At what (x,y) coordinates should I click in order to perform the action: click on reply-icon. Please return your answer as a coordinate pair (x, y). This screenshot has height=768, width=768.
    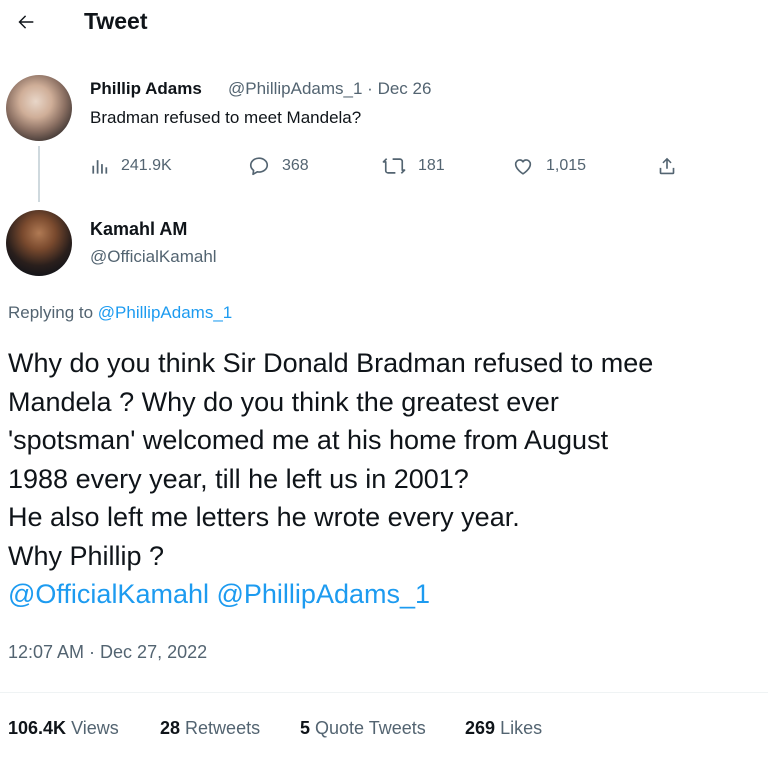
    Looking at the image, I should click on (259, 166).